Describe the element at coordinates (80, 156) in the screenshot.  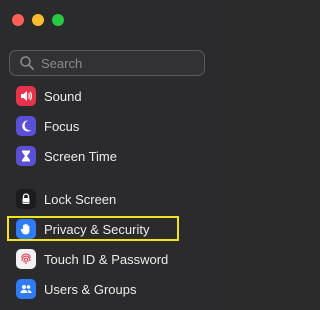
I see `sidebar-item-label: Screen Time` at that location.